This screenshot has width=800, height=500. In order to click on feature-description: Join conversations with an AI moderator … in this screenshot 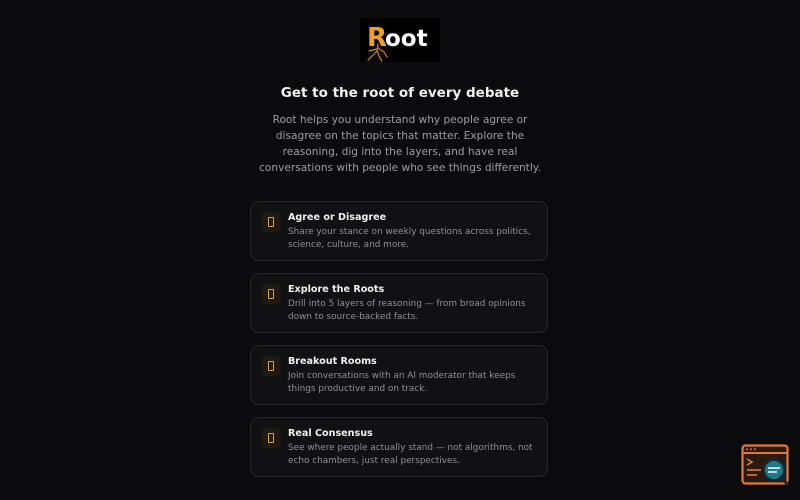, I will do `click(402, 382)`.